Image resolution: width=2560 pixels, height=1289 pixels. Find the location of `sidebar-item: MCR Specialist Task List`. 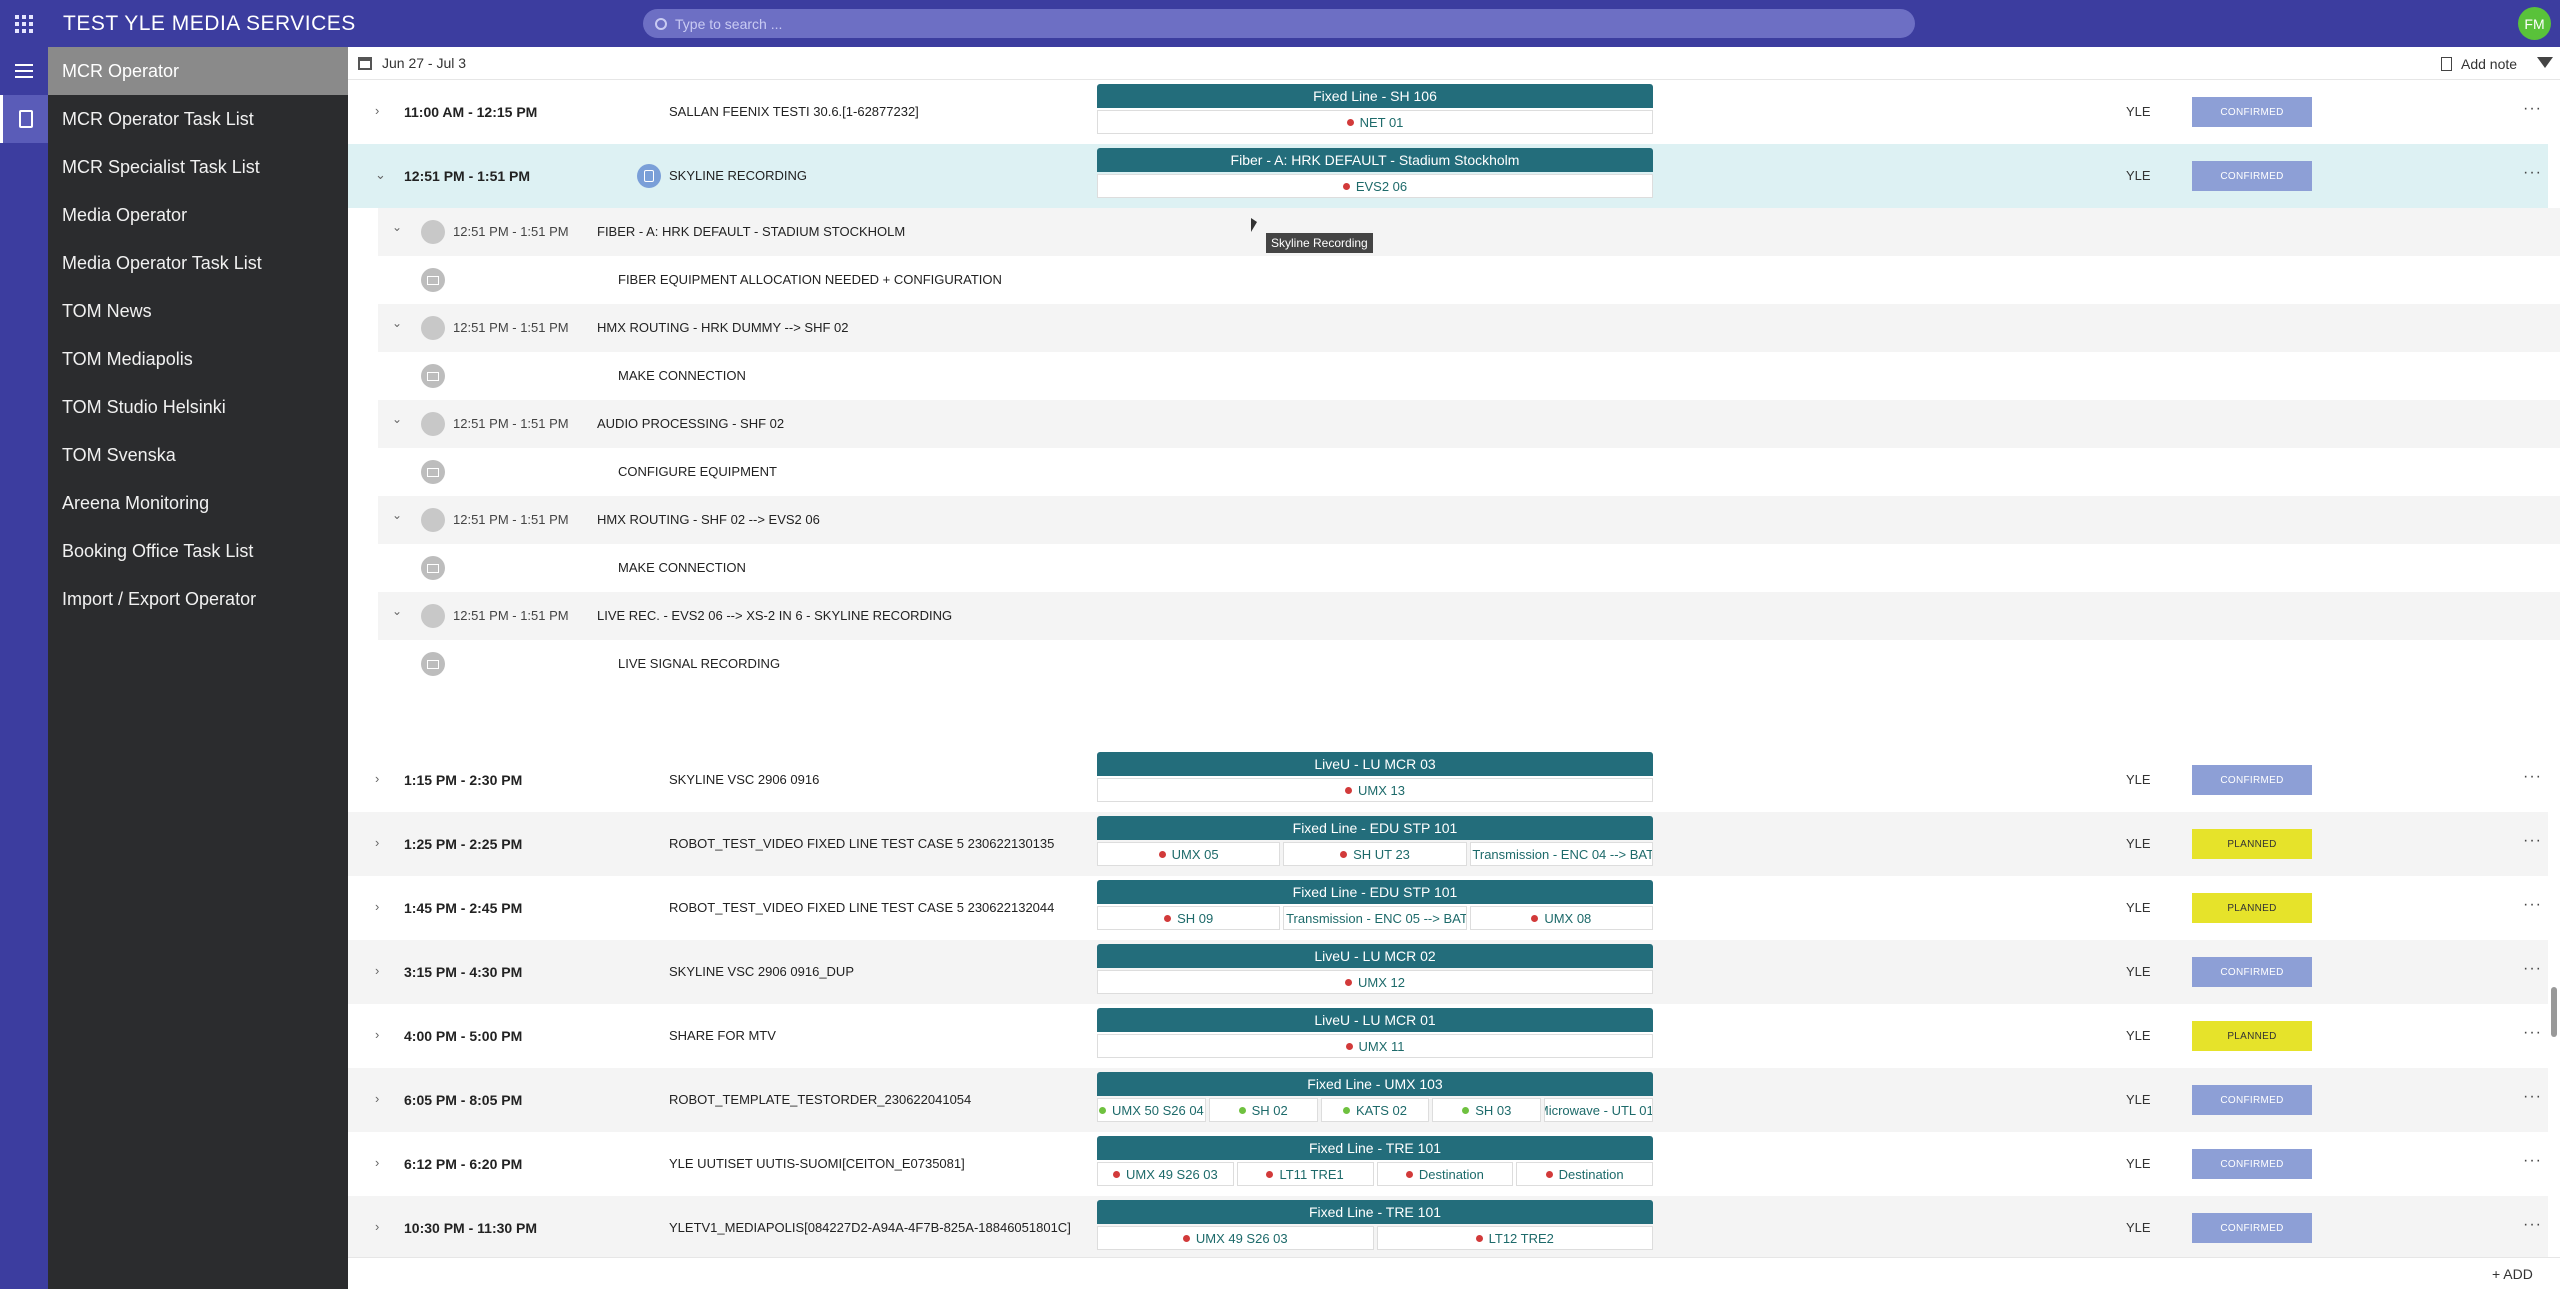

sidebar-item: MCR Specialist Task List is located at coordinates (198, 167).